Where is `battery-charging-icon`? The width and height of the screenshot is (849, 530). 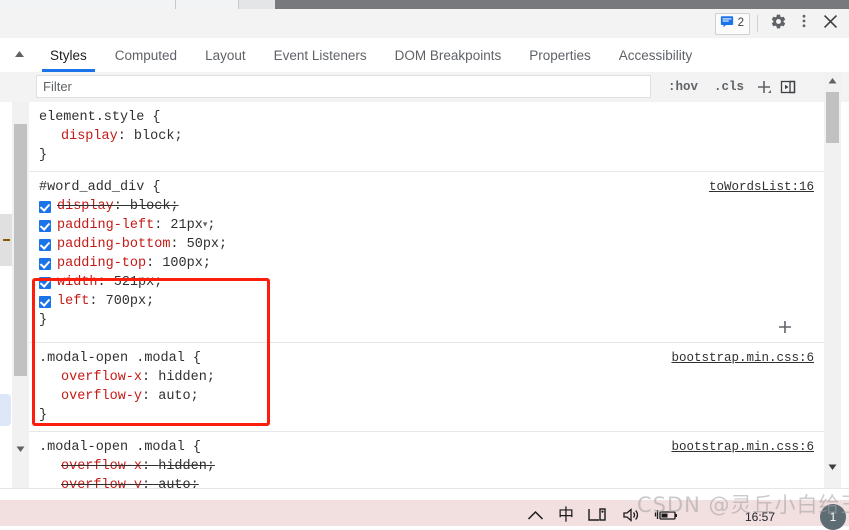 battery-charging-icon is located at coordinates (666, 515).